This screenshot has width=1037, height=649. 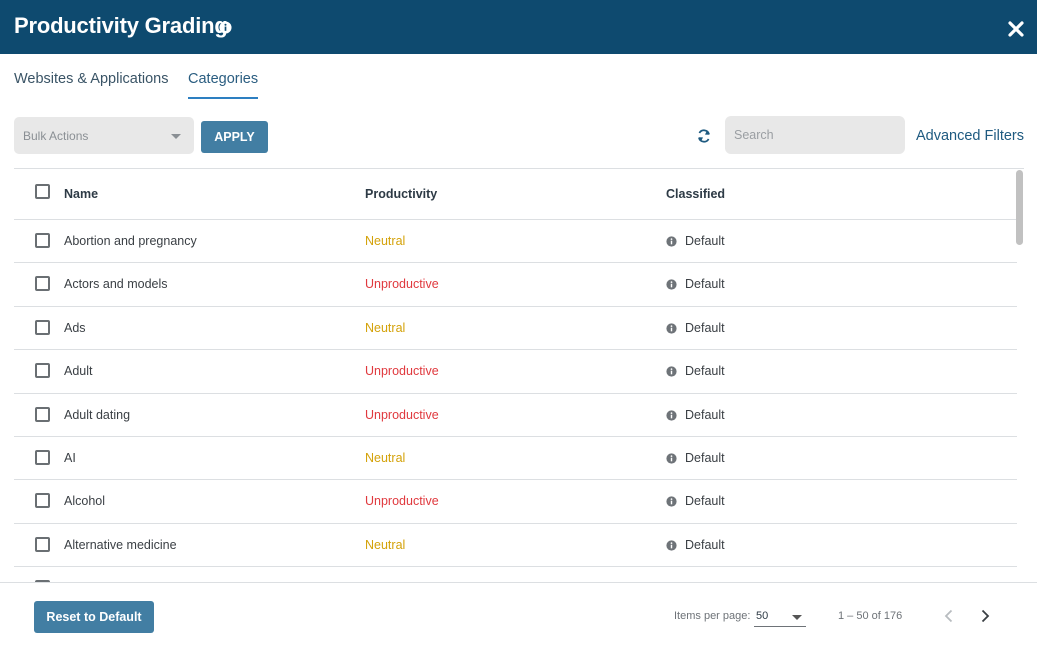 What do you see at coordinates (815, 135) in the screenshot?
I see `search-input` at bounding box center [815, 135].